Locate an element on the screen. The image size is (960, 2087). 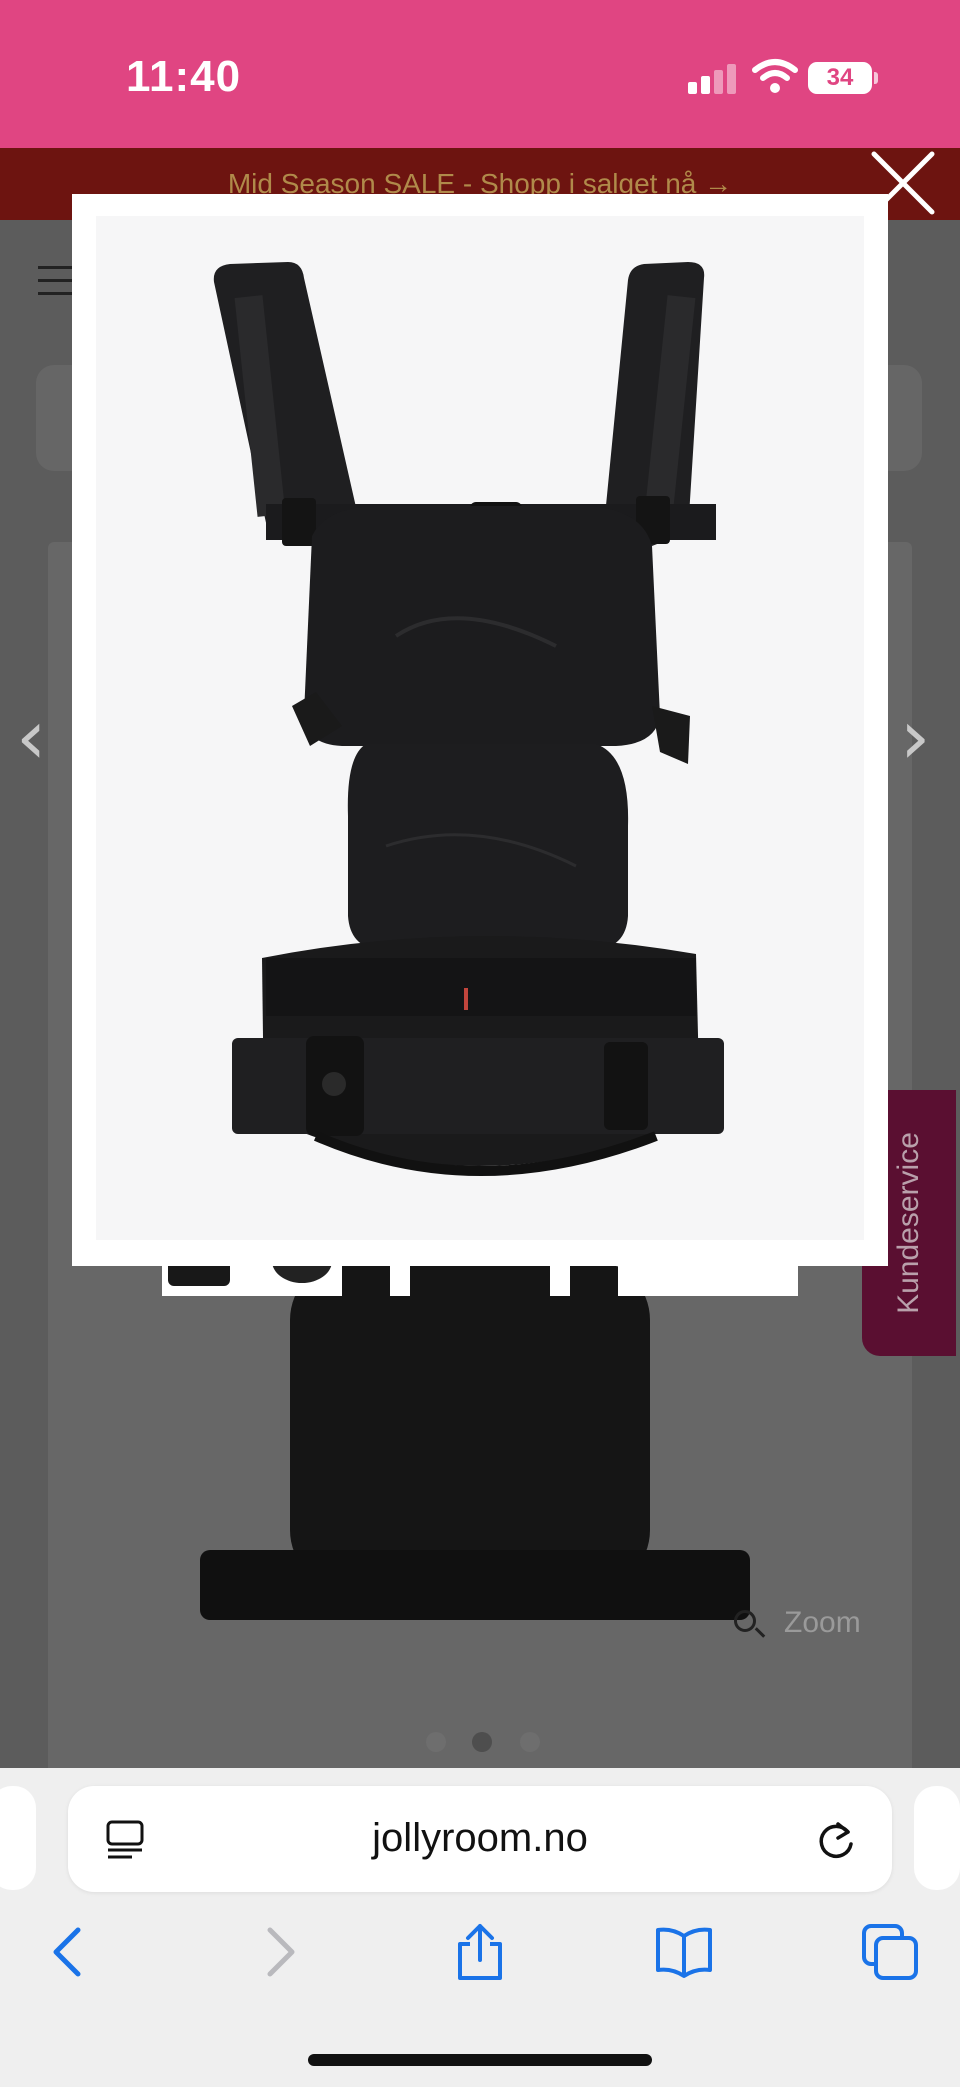
reload-icon is located at coordinates (836, 1839).